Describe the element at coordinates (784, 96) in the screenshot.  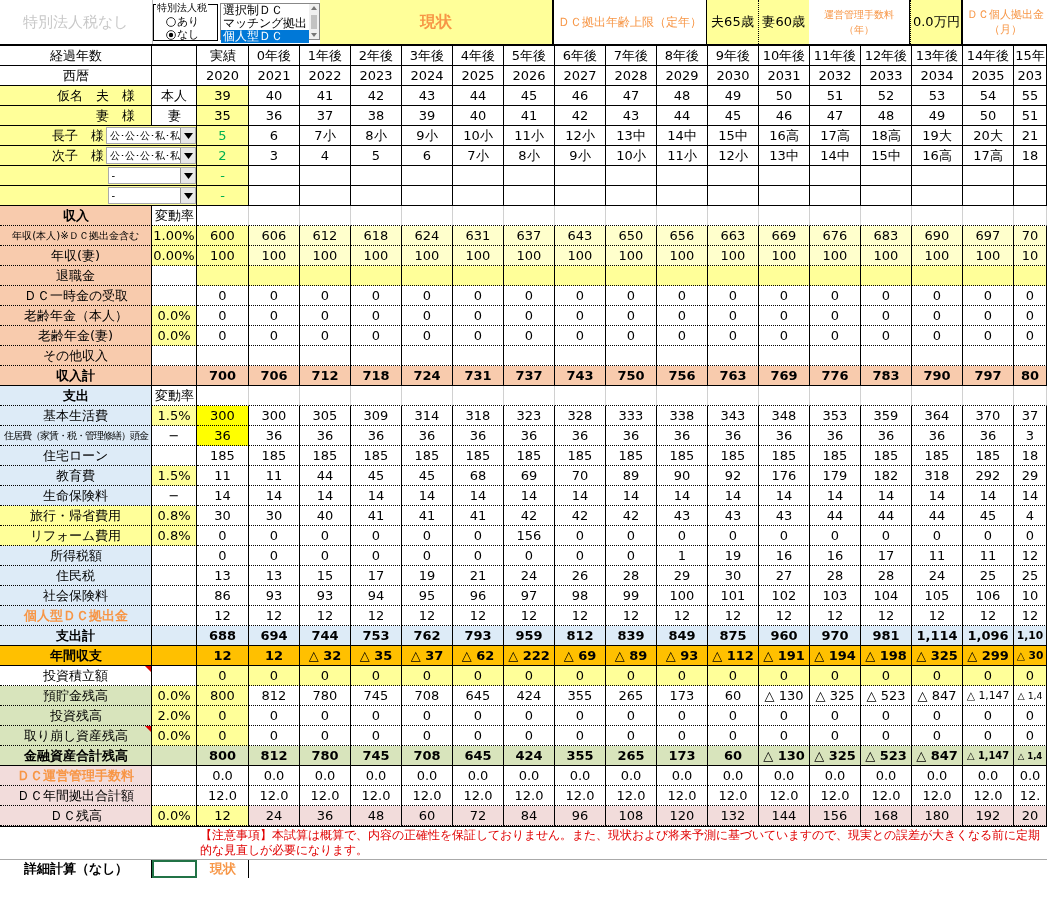
I see `age-cell: 50` at that location.